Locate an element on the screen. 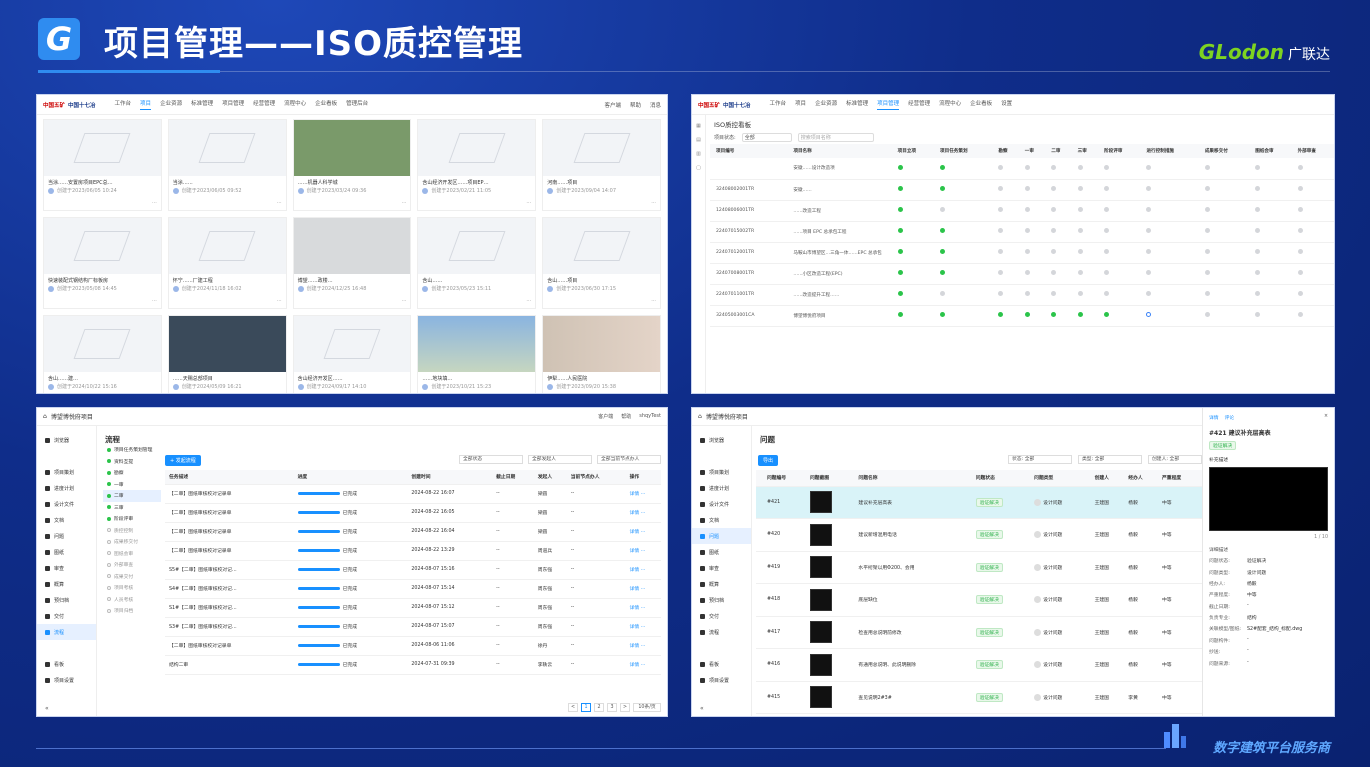  select-all-checkbox is located at coordinates (760, 478).